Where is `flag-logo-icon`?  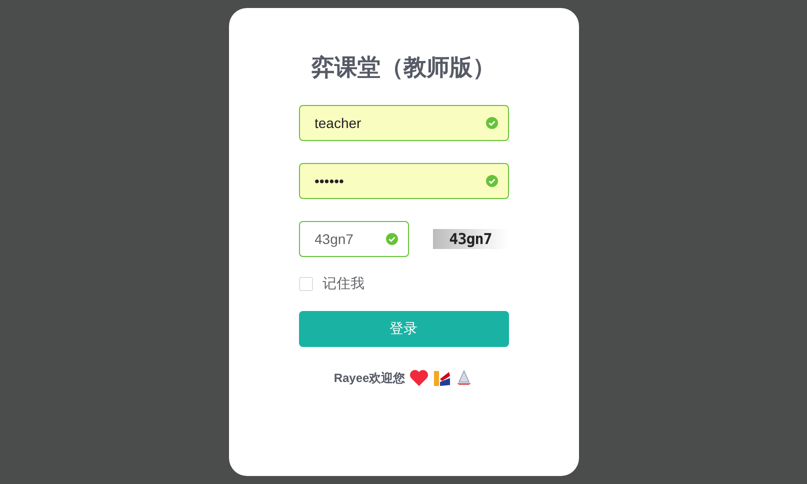
flag-logo-icon is located at coordinates (442, 378).